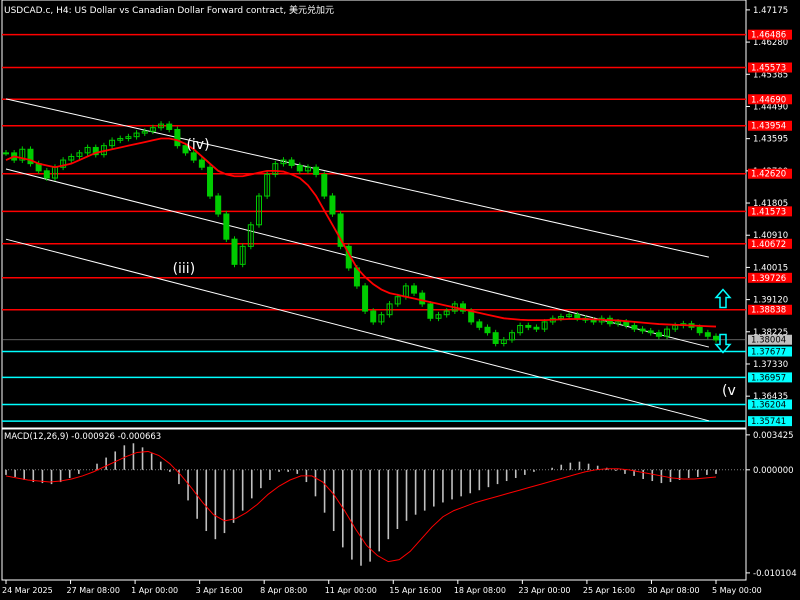 This screenshot has height=600, width=800. Describe the element at coordinates (768, 378) in the screenshot. I see `support-price-label: 1.36957` at that location.